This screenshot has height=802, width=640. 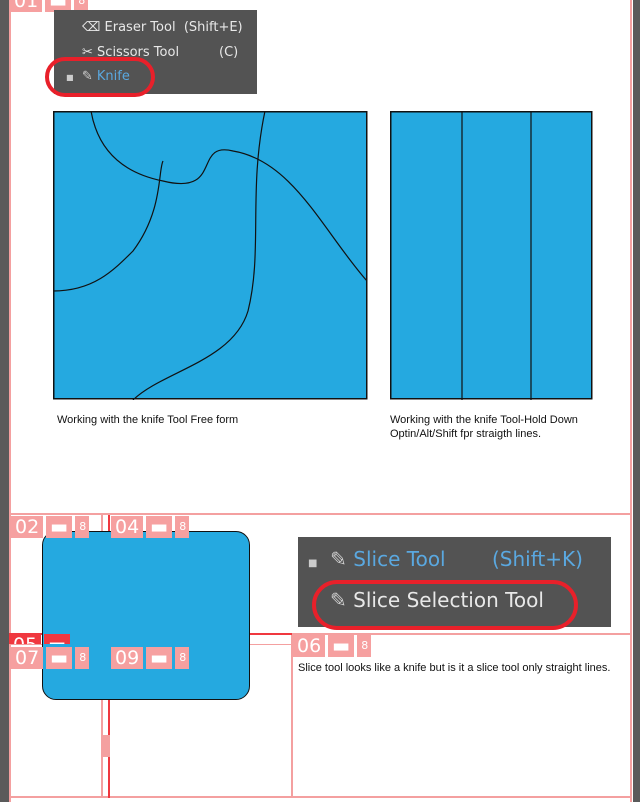 What do you see at coordinates (162, 27) in the screenshot?
I see `menu-item-eraser: ⌫ Eraser Tool (Shift+E)` at bounding box center [162, 27].